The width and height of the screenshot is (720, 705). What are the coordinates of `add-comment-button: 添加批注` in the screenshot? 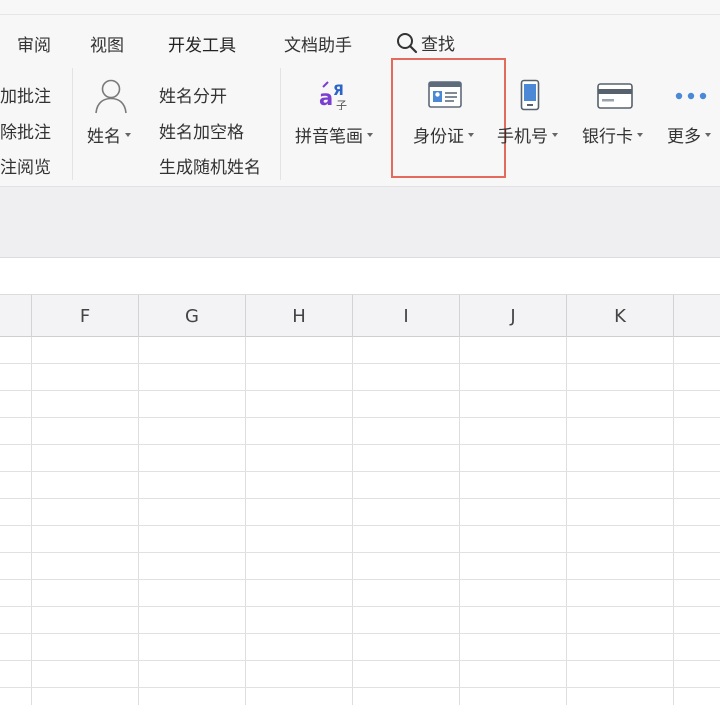 It's located at (25, 94).